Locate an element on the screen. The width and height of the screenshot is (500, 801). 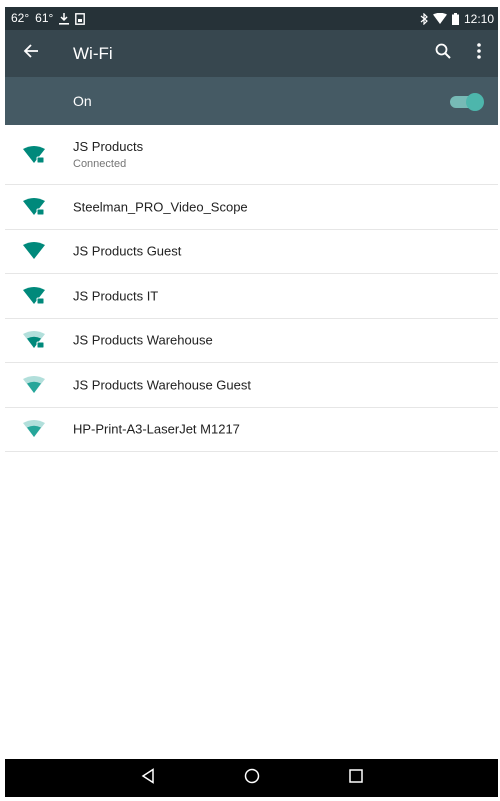
nav-back-button is located at coordinates (148, 778).